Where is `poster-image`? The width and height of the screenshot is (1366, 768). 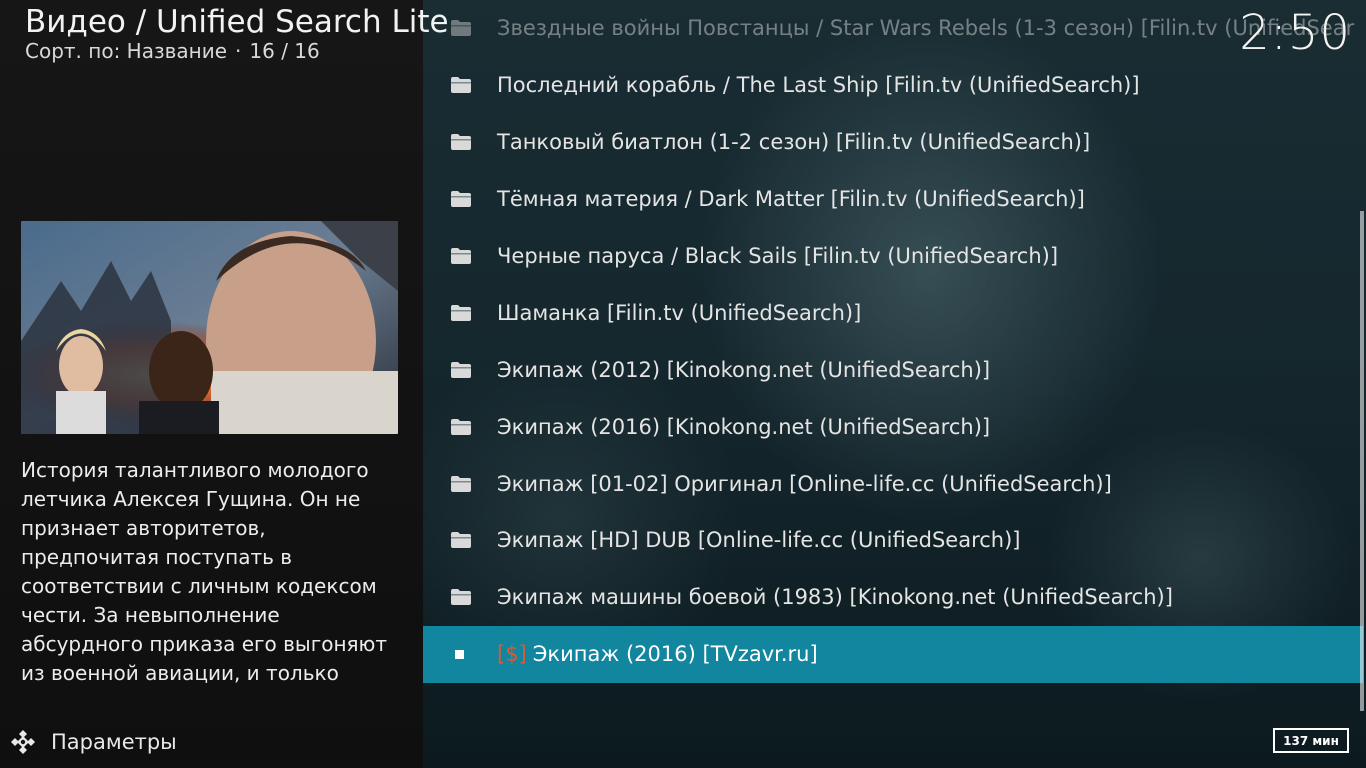
poster-image is located at coordinates (209, 327).